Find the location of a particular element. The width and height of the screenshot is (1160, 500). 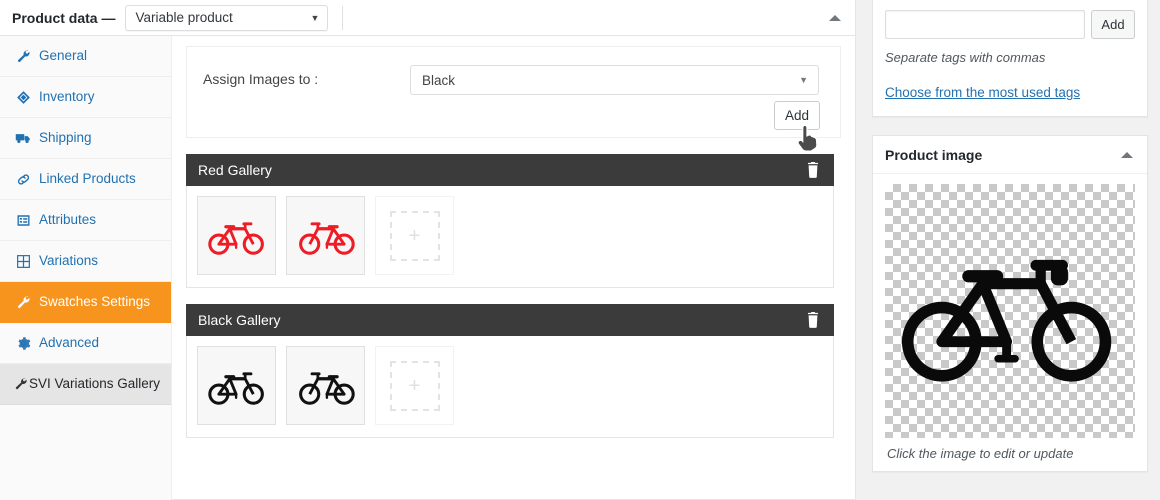

product-image-preview is located at coordinates (1010, 311).